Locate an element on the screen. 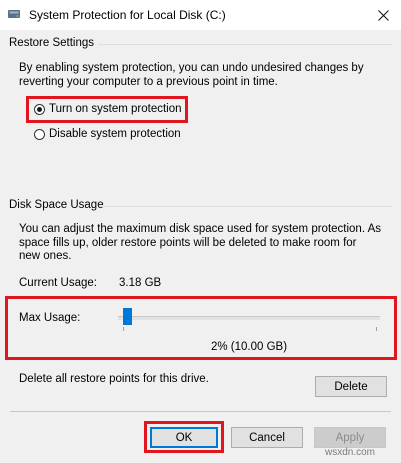 The image size is (401, 463). ok-button: OK is located at coordinates (184, 437).